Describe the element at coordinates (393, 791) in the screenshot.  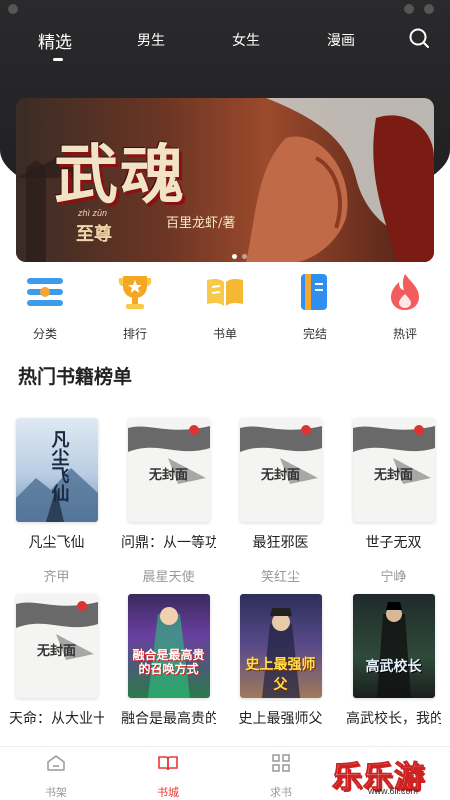
I see `watermark-url: www.6ll.com` at that location.